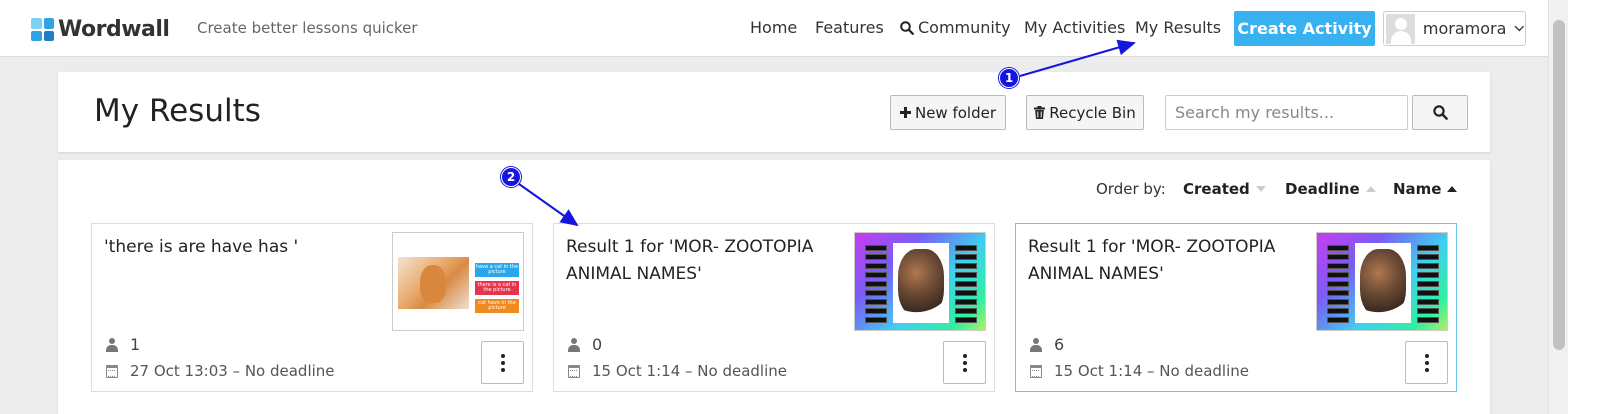 The width and height of the screenshot is (1600, 414). I want to click on annotation-badge-1: 1, so click(1009, 78).